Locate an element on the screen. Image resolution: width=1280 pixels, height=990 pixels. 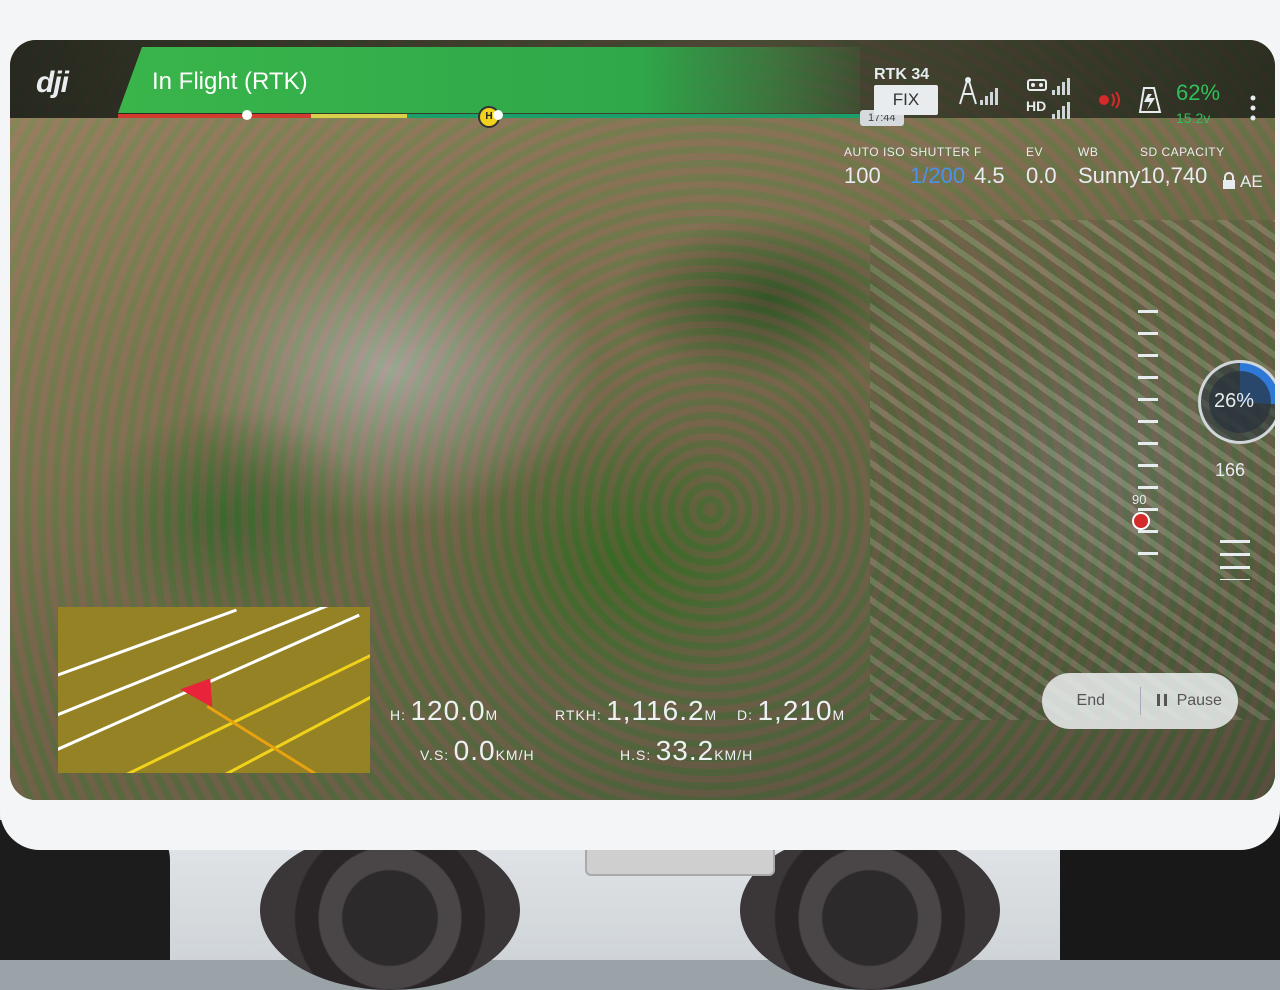
iso-label: ISO is located at coordinates (894, 152).